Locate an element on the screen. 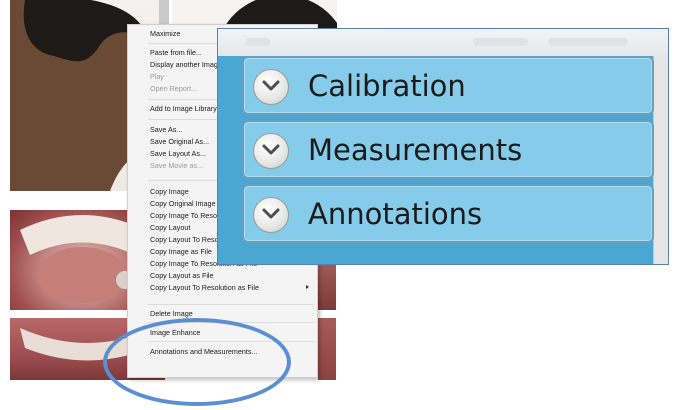  menu-item-add-to-image-library: Add to Image Library is located at coordinates (183, 108).